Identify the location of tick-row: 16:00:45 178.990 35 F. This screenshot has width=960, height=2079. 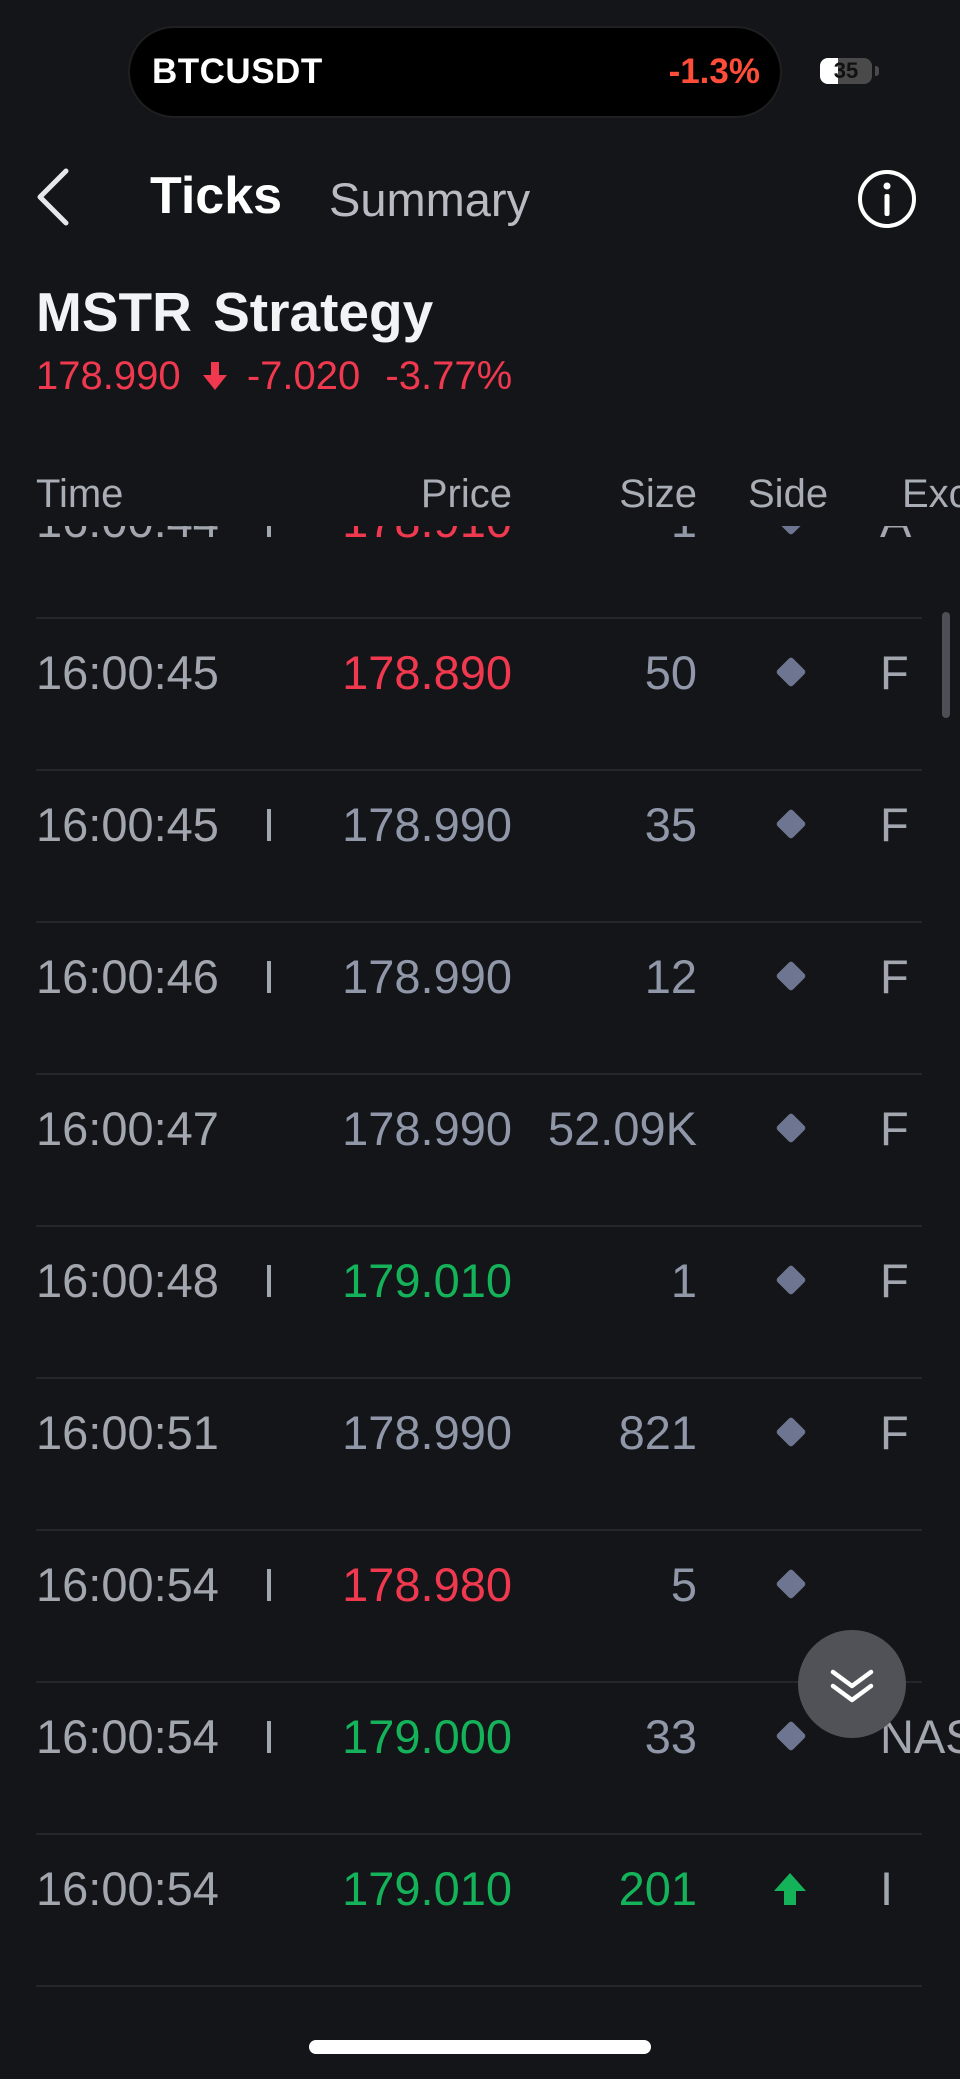
(480, 847).